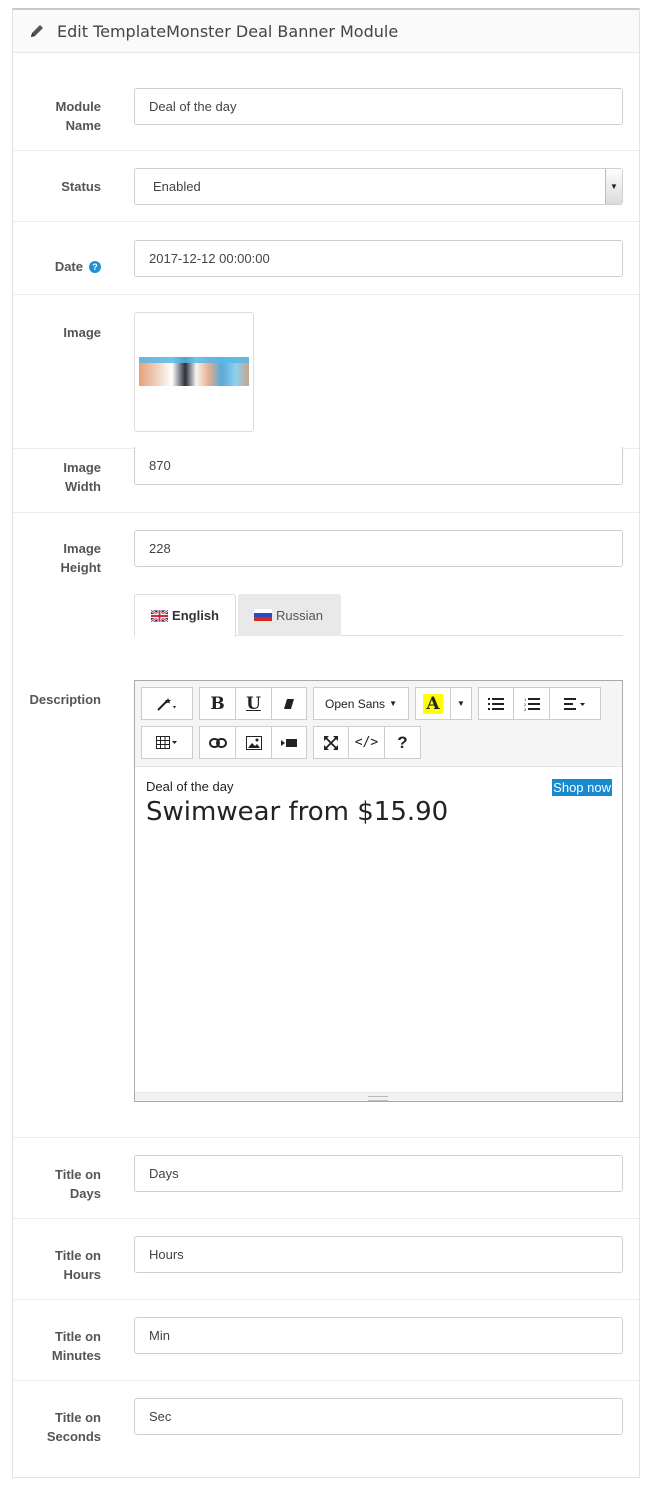 This screenshot has height=1494, width=649. I want to click on insert-video-button, so click(289, 742).